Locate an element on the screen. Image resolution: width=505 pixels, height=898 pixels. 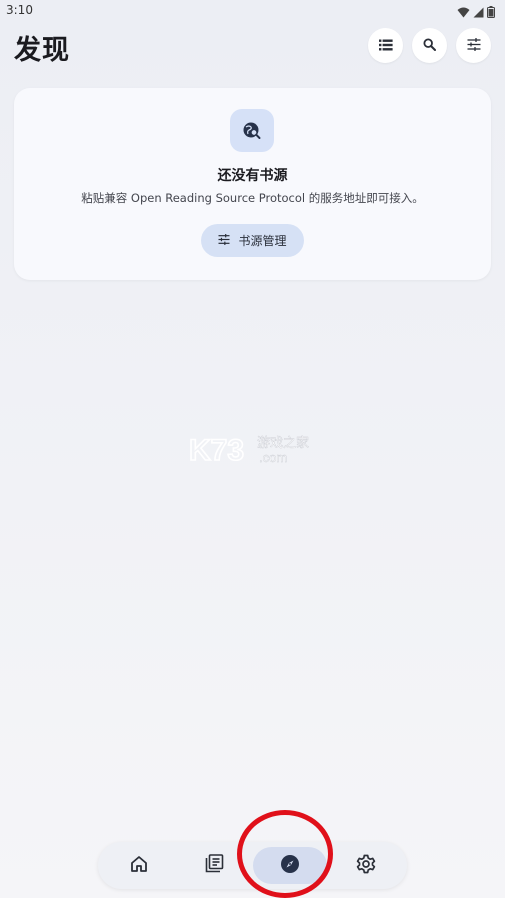
nav-explore is located at coordinates (290, 865).